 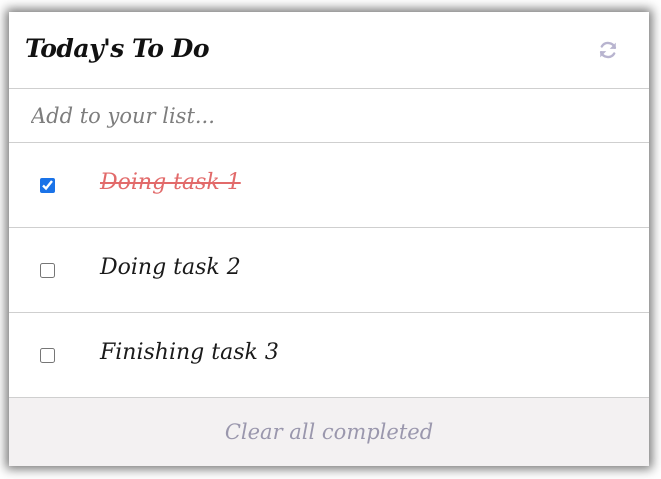 I want to click on task-label: Finishing task 3, so click(x=189, y=352).